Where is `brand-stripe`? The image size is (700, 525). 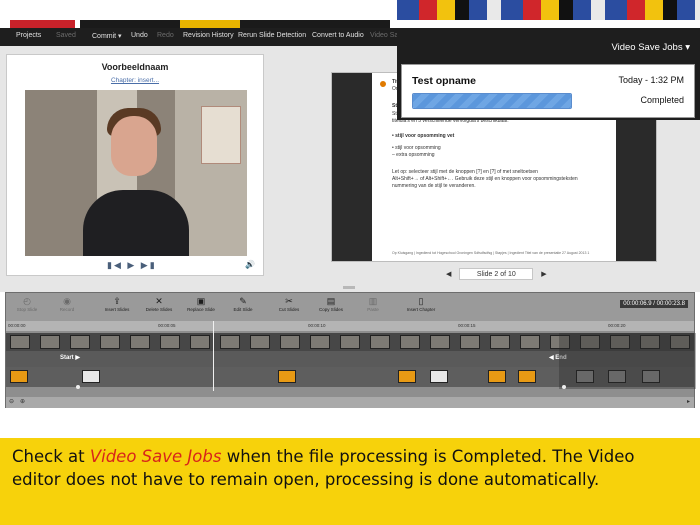 brand-stripe is located at coordinates (350, 14).